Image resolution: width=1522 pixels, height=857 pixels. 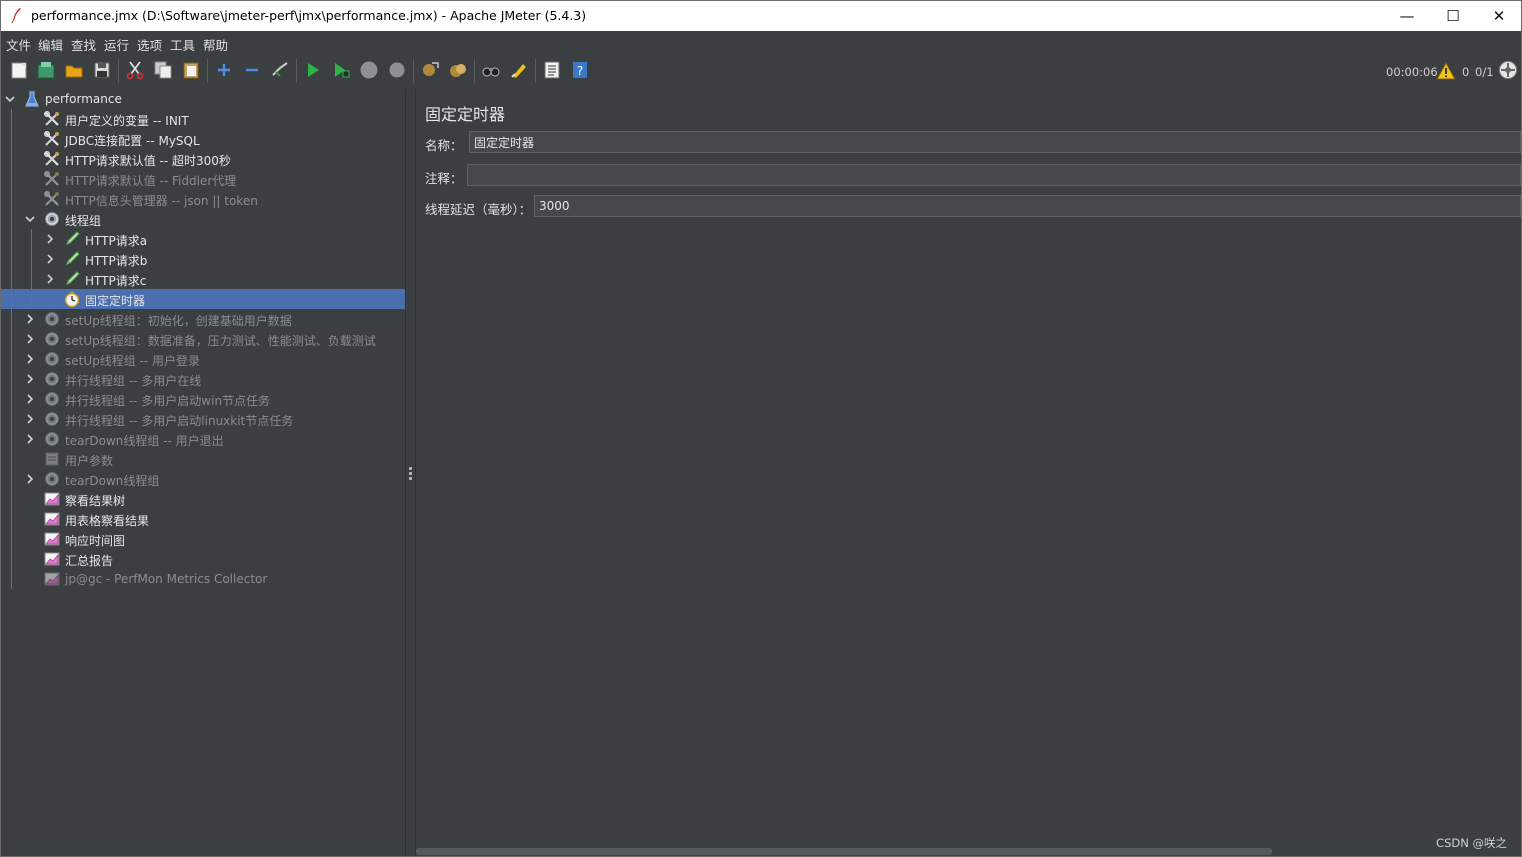 What do you see at coordinates (178, 321) in the screenshot?
I see `tree-node-label: setUp线程组：初始化，创建基础用户数据` at bounding box center [178, 321].